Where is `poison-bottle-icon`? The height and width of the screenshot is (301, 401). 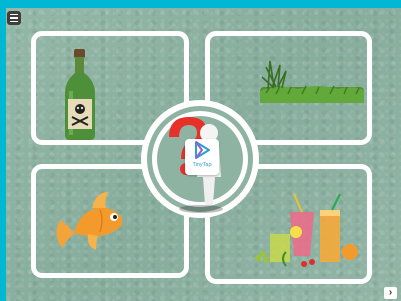
poison-bottle-icon is located at coordinates (80, 94).